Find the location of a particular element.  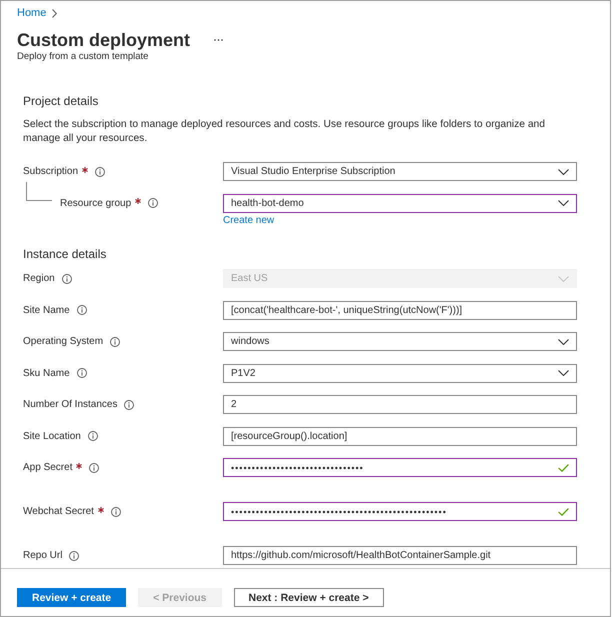

text-field: [resourceGroup().location] is located at coordinates (400, 436).